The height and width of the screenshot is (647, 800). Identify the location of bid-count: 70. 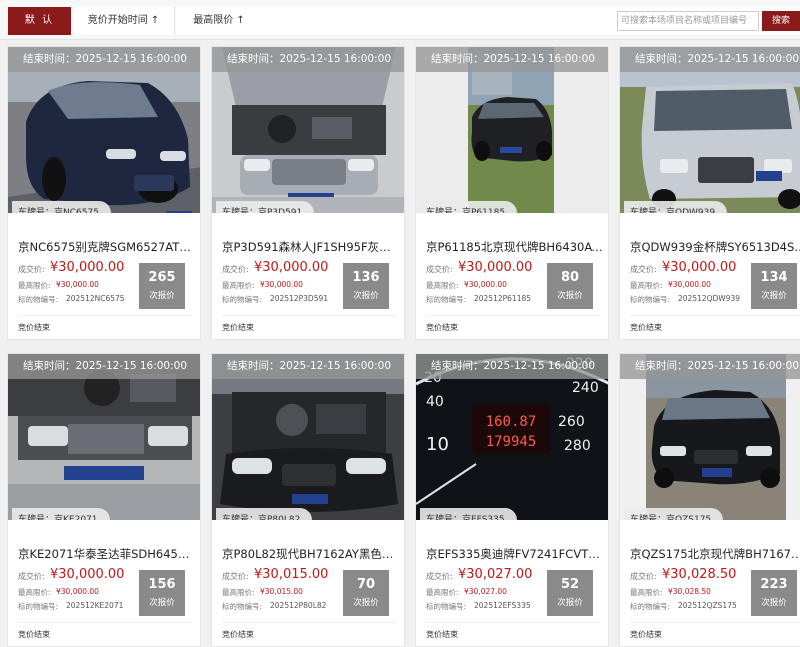
(366, 584).